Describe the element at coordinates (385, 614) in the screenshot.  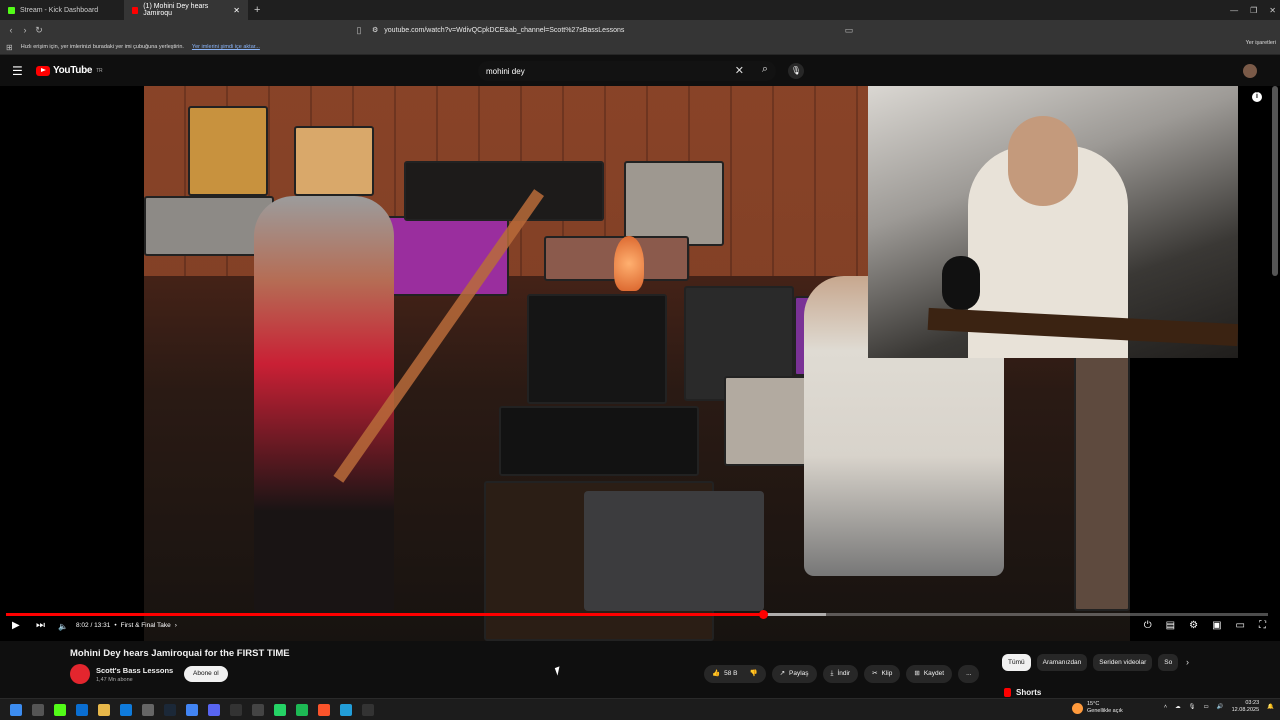
I see `progress-played` at that location.